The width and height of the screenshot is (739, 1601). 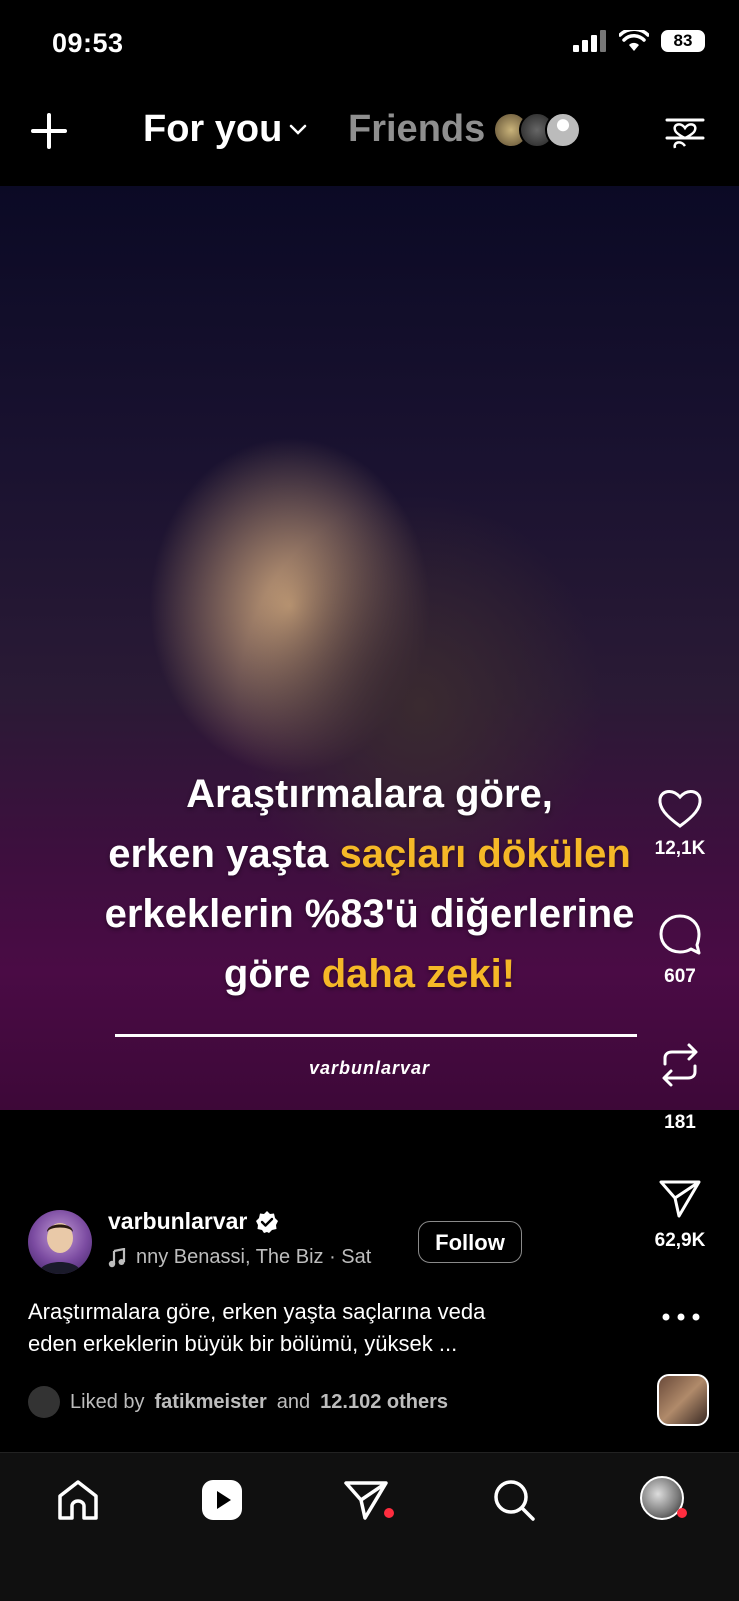 What do you see at coordinates (680, 1199) in the screenshot?
I see `send-icon` at bounding box center [680, 1199].